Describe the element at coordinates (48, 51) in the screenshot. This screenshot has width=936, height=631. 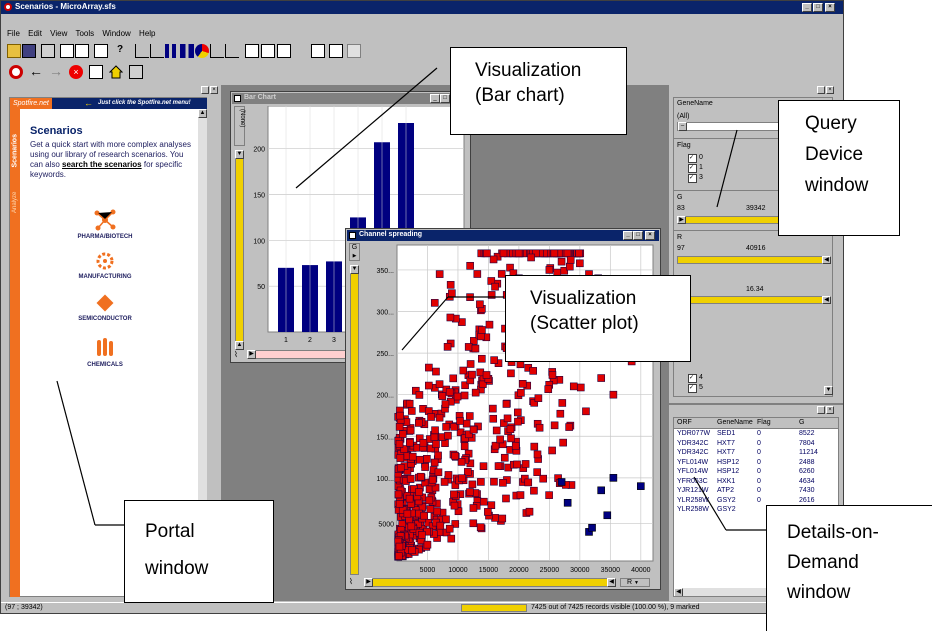
I see `print-icon` at that location.